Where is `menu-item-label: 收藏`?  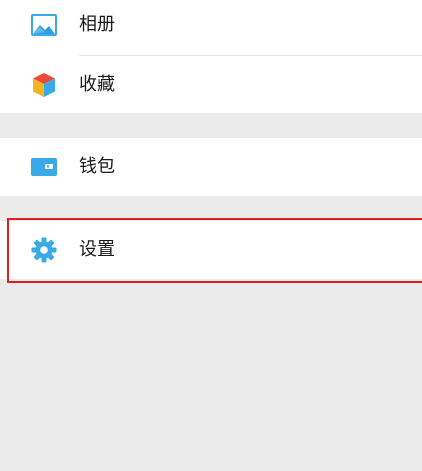
menu-item-label: 收藏 is located at coordinates (97, 84).